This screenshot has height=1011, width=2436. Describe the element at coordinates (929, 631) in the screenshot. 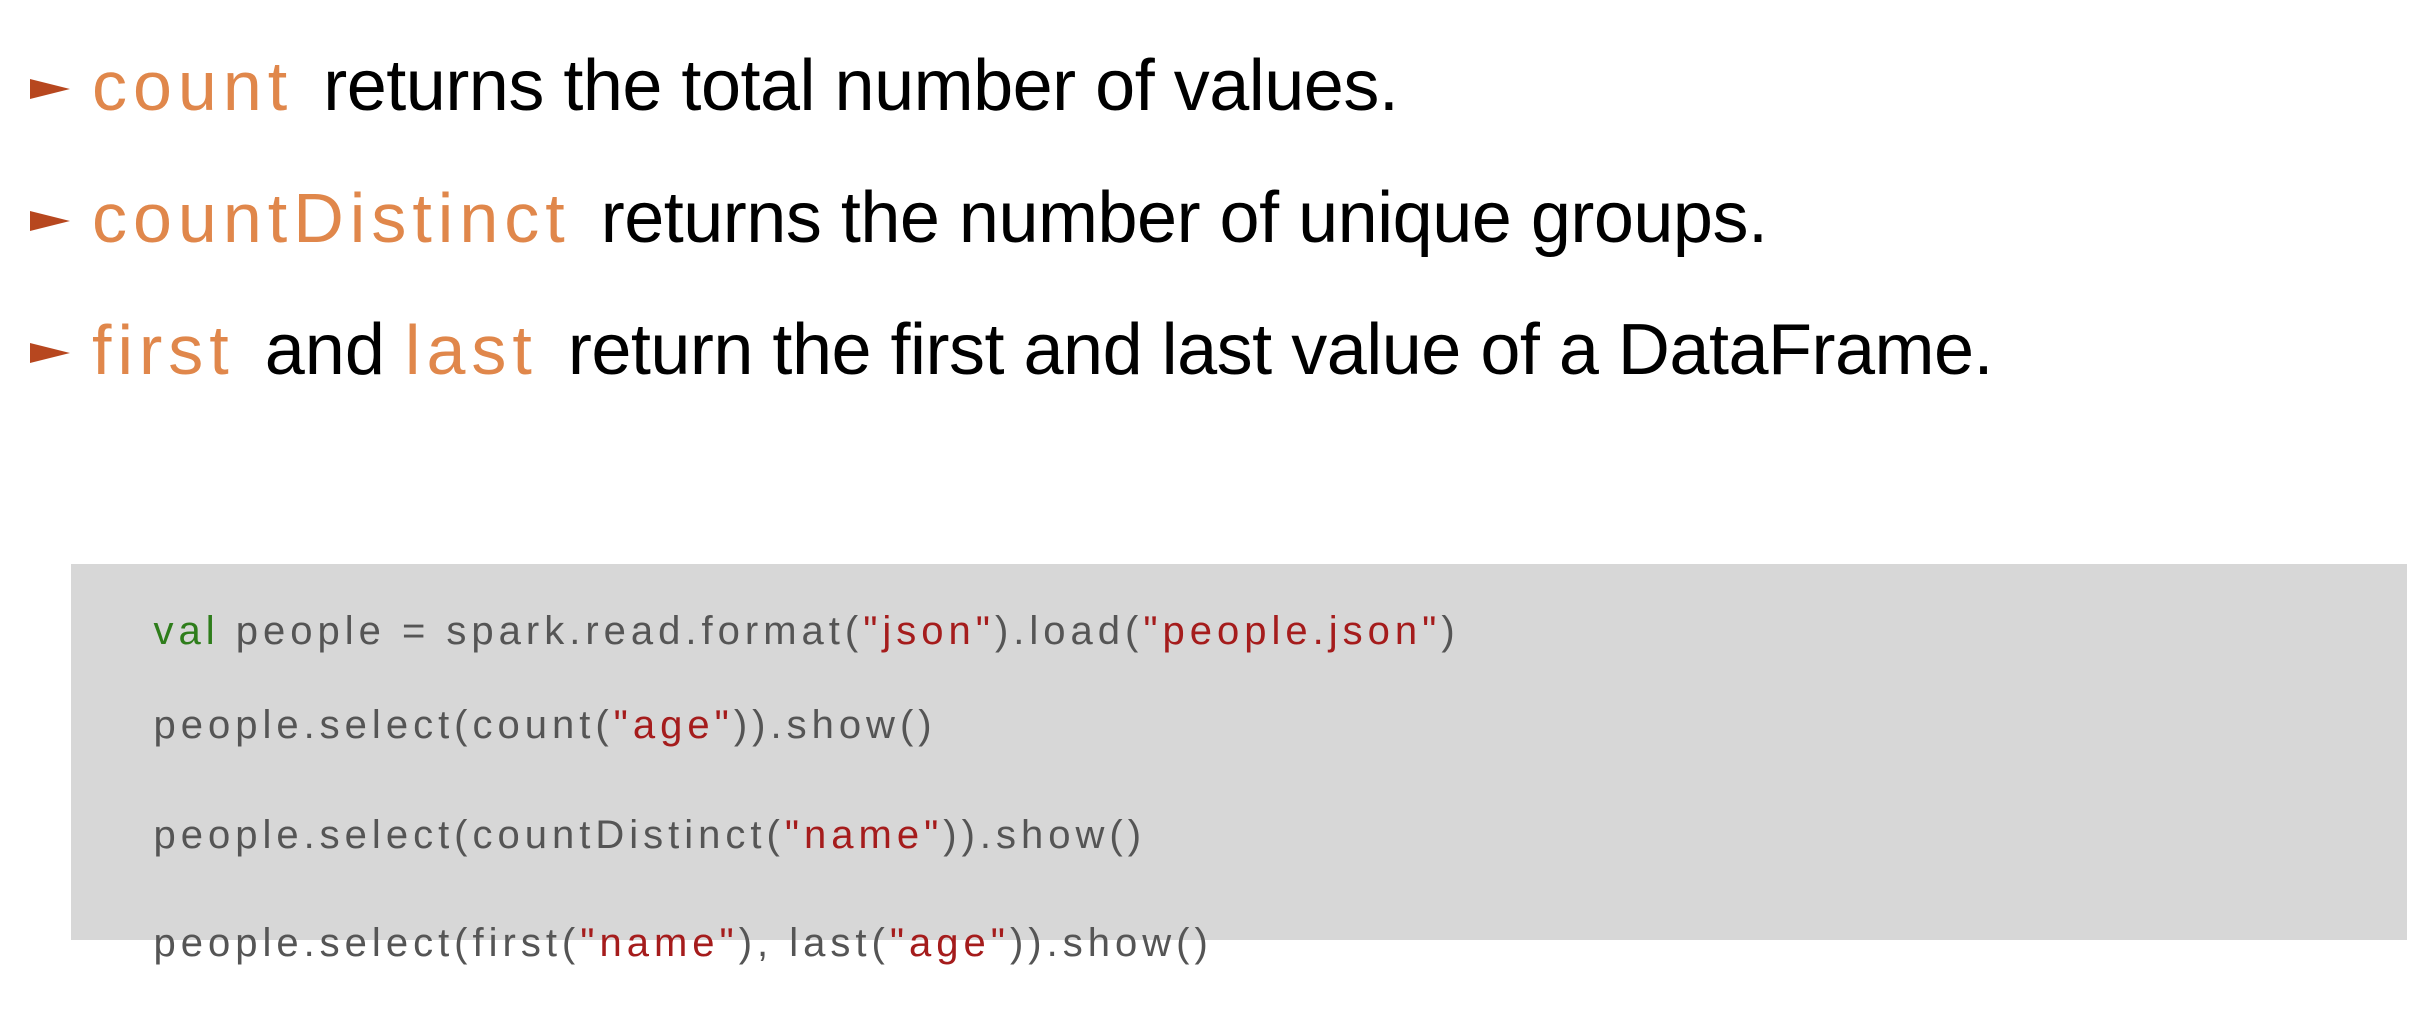

I see `code-string: "json"` at that location.